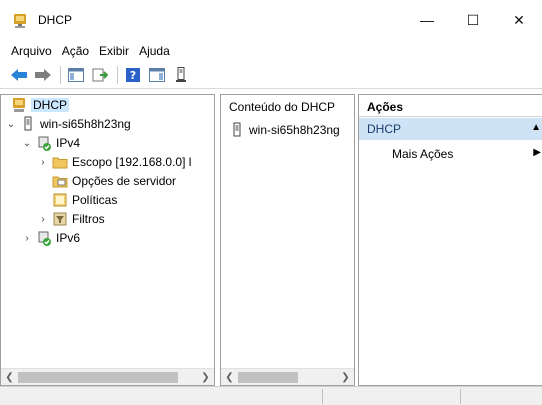  What do you see at coordinates (44, 238) in the screenshot?
I see `ipv6-icon` at bounding box center [44, 238].